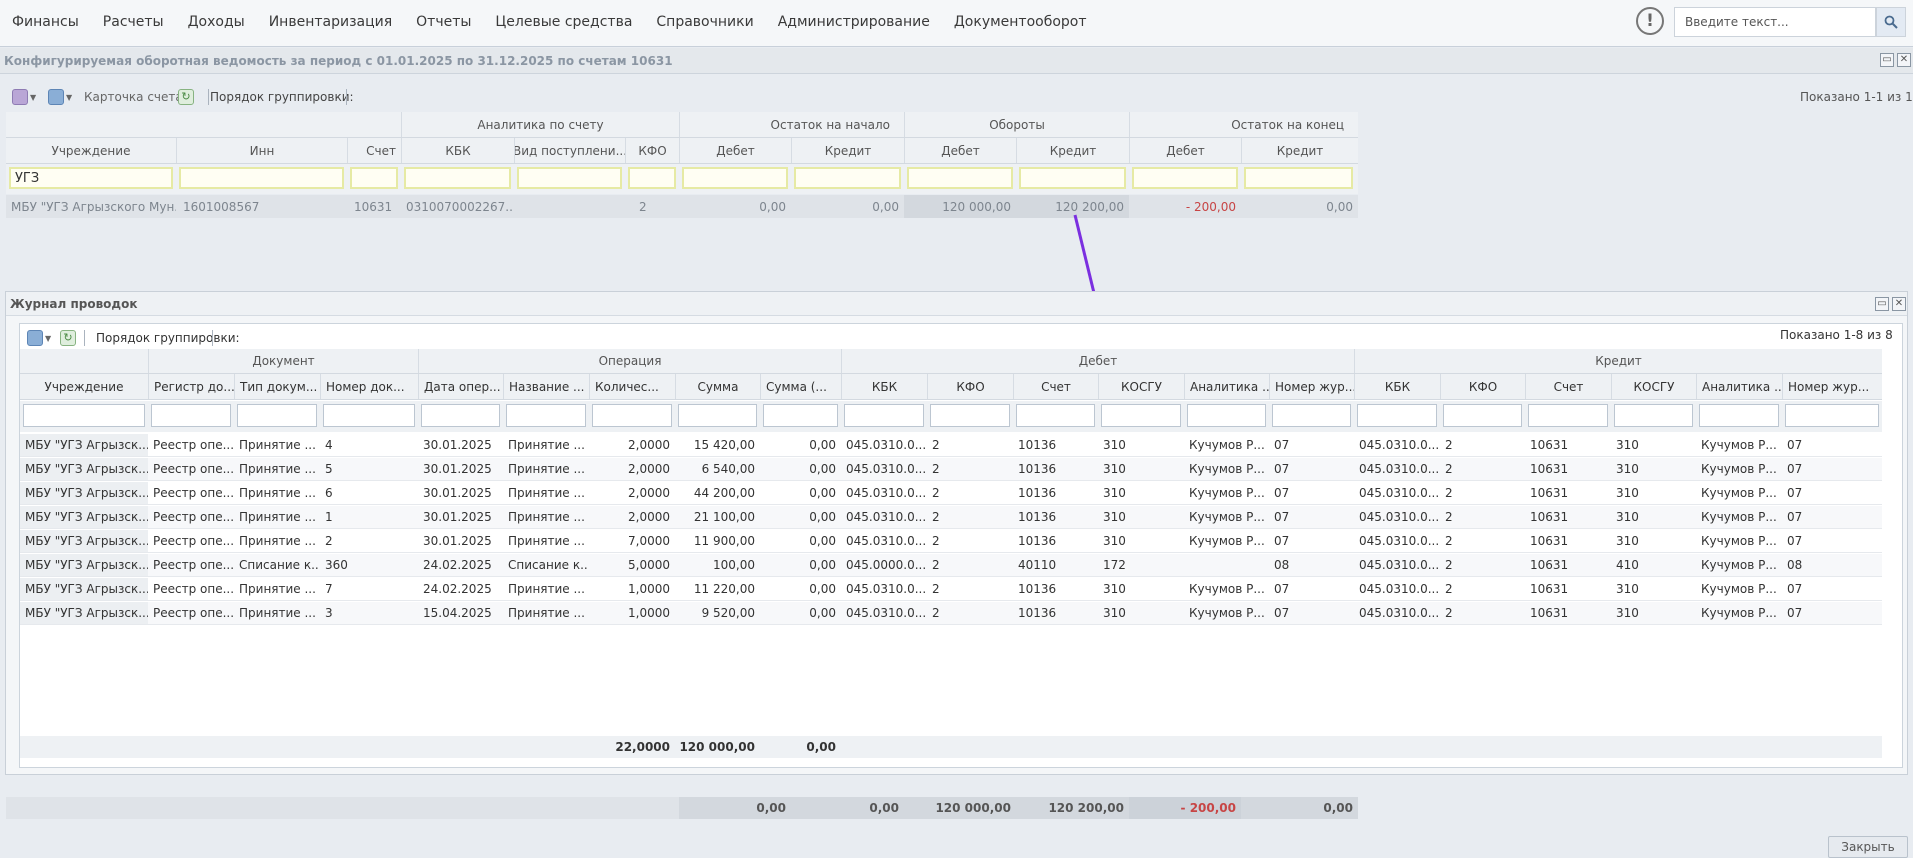  Describe the element at coordinates (854, 22) in the screenshot. I see `menu-item-administration: Администрирование` at that location.